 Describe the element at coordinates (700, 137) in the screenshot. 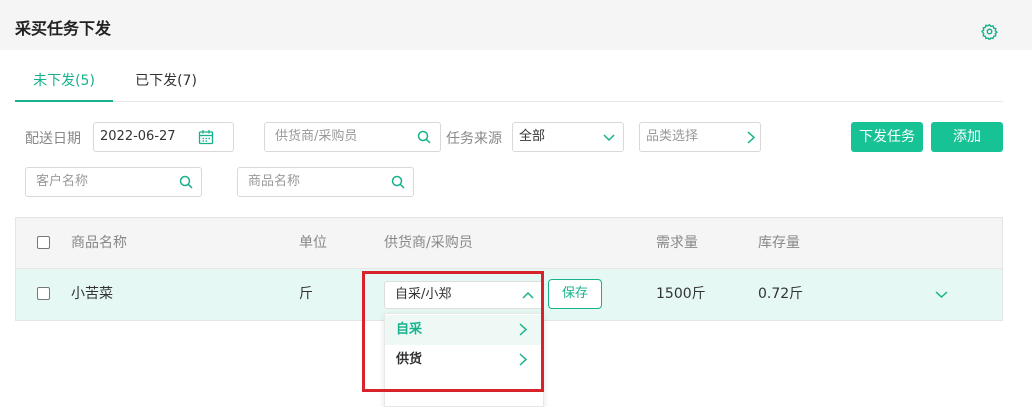

I see `category-select: 品类选择` at that location.